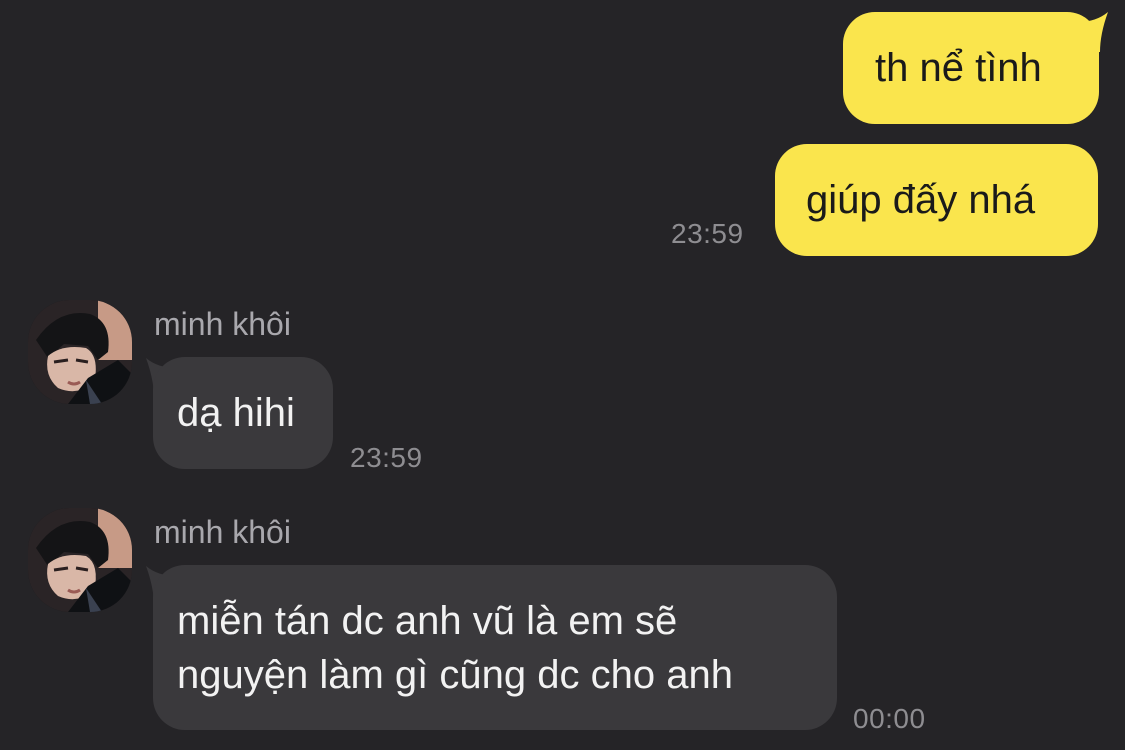 This screenshot has width=1125, height=750. I want to click on message-text-line: miễn tán dc anh vũ là em sẽ, so click(427, 621).